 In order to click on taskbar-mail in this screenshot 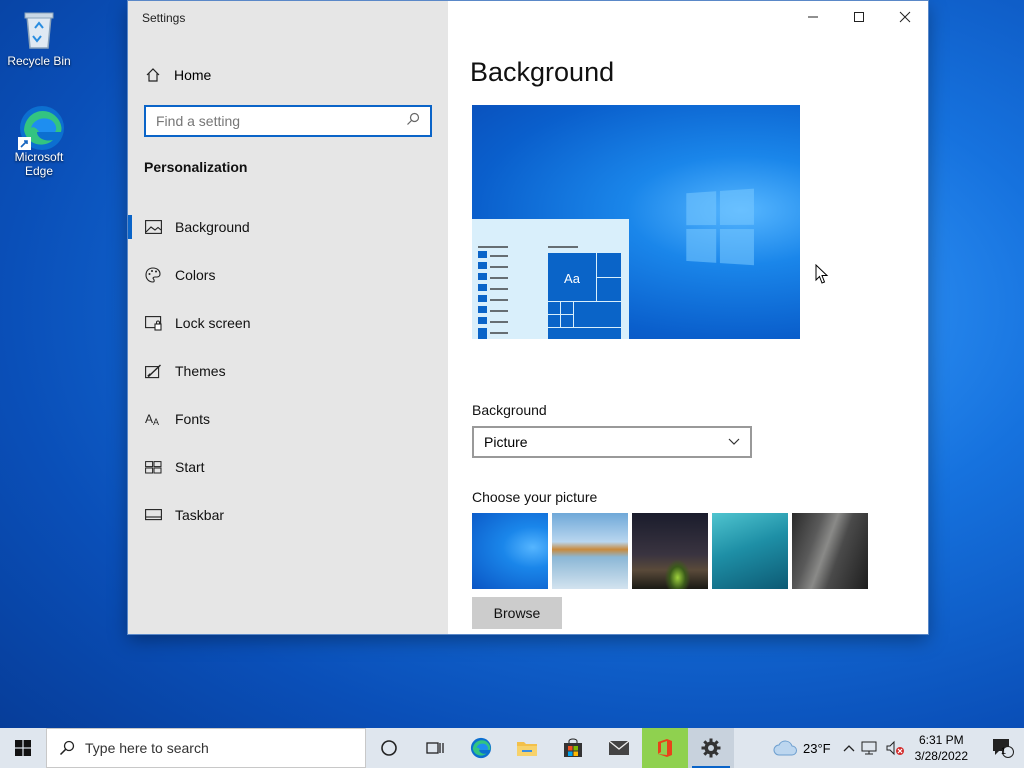, I will do `click(619, 748)`.